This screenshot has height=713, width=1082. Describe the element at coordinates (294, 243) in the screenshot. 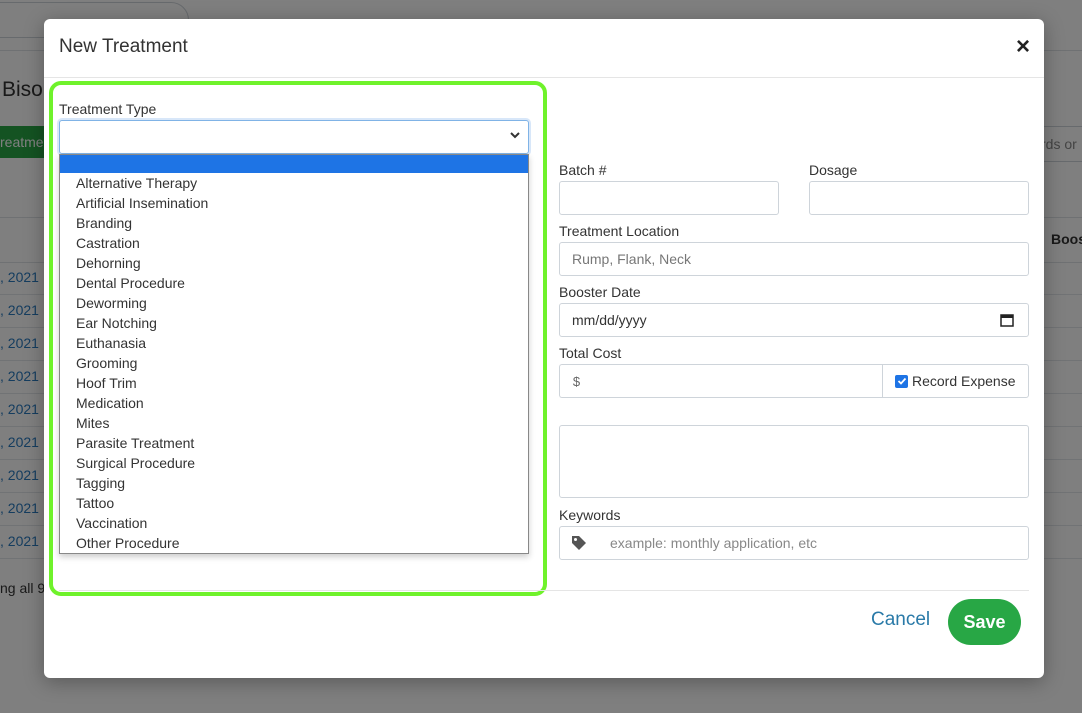

I see `dropdown-option: Castration` at that location.